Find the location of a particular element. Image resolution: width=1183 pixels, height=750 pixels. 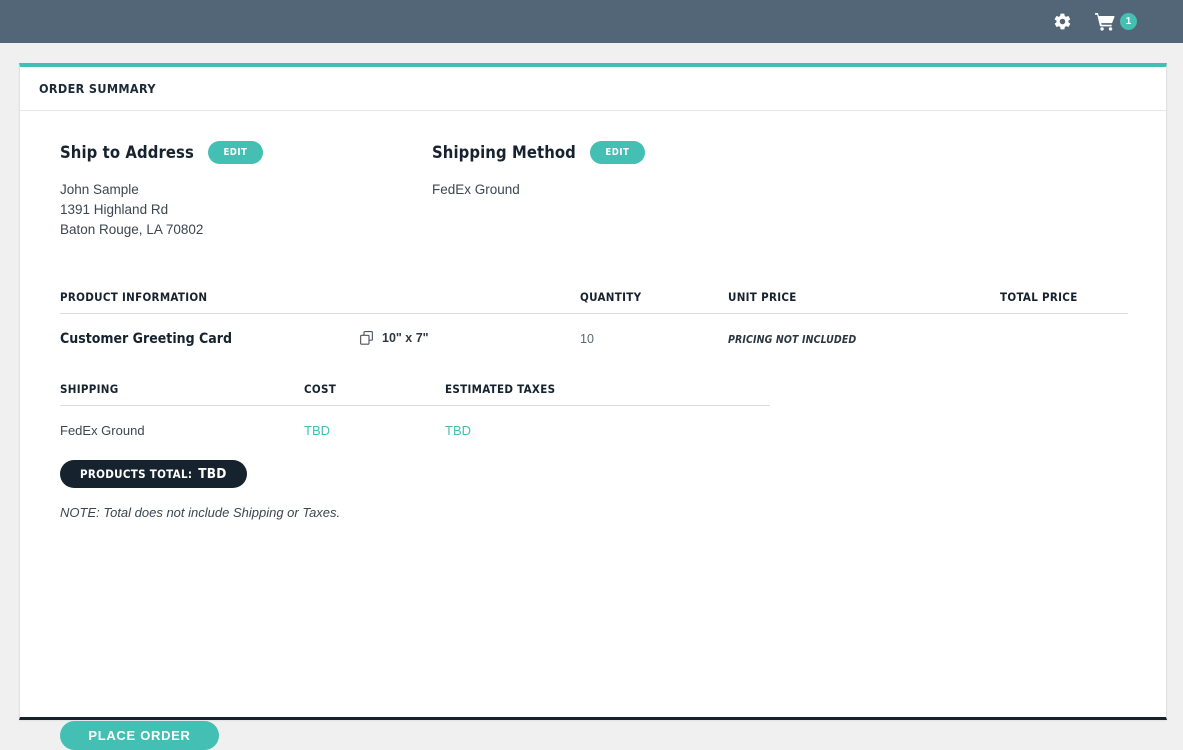

shipping-method-block: Shipping Method EDIT FedEx Ground is located at coordinates (632, 190).